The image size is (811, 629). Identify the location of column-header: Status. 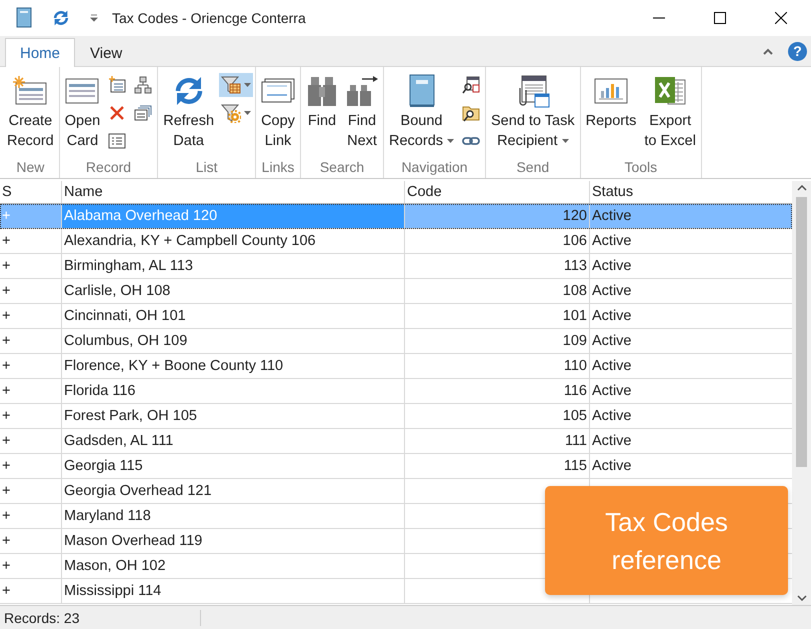
(691, 192).